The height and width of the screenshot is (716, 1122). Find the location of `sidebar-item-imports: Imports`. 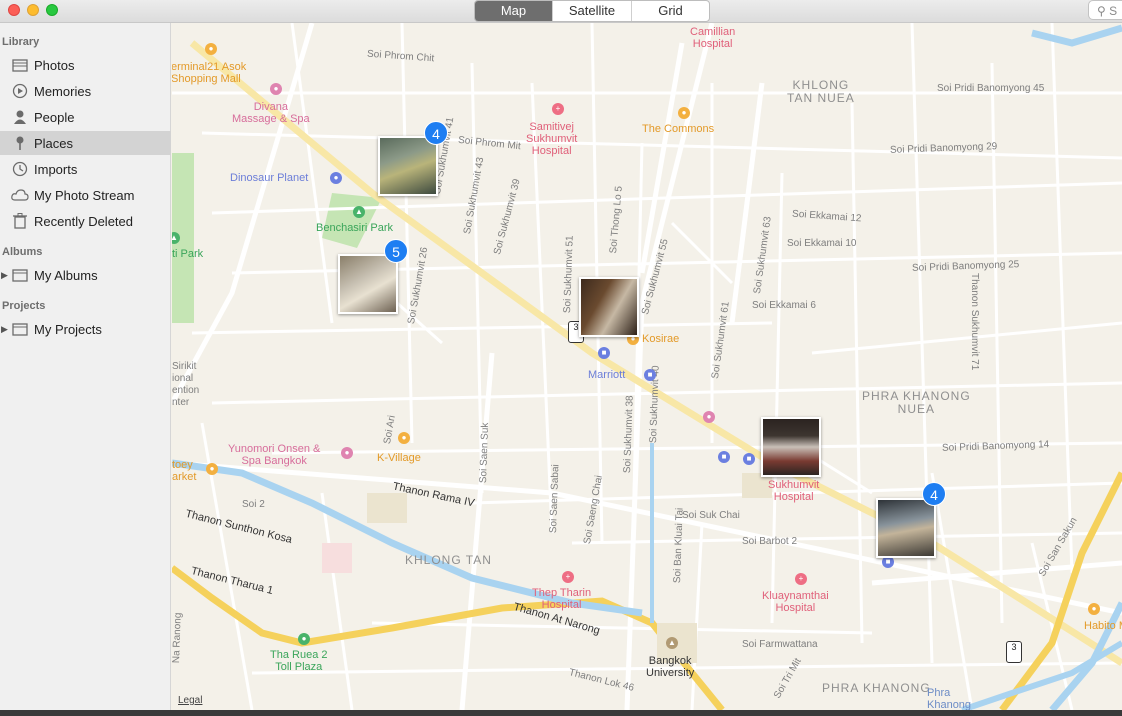

sidebar-item-imports: Imports is located at coordinates (85, 169).